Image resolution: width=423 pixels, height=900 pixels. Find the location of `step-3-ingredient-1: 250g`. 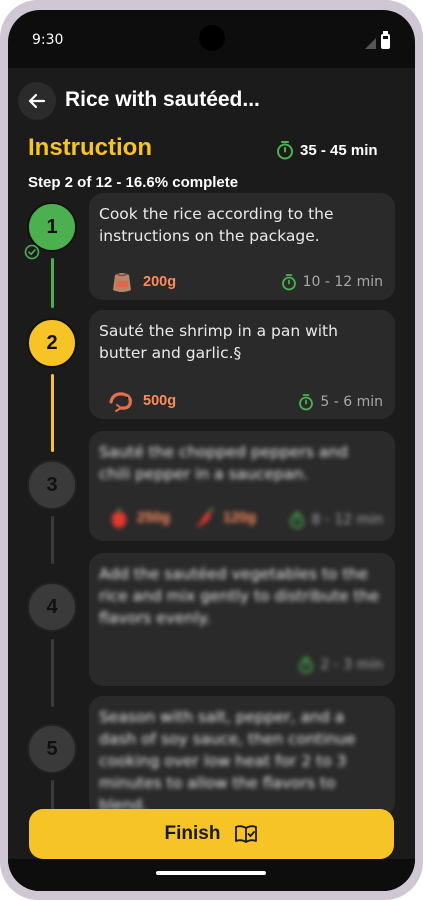

step-3-ingredient-1: 250g is located at coordinates (139, 518).